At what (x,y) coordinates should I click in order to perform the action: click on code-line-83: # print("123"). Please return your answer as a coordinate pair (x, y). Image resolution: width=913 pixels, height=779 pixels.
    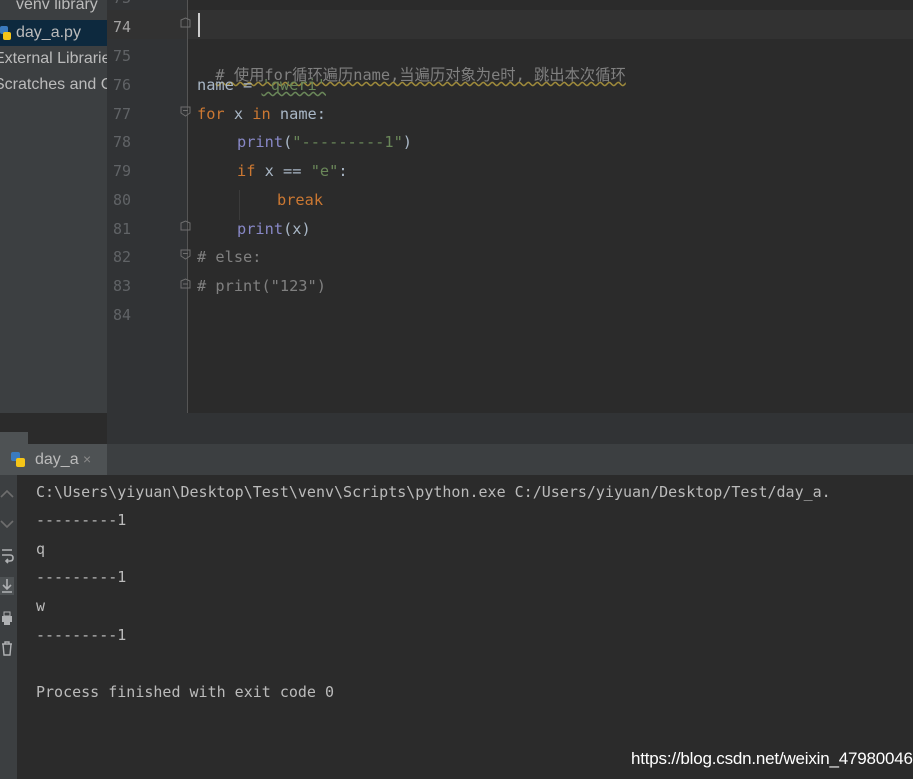
    Looking at the image, I should click on (261, 286).